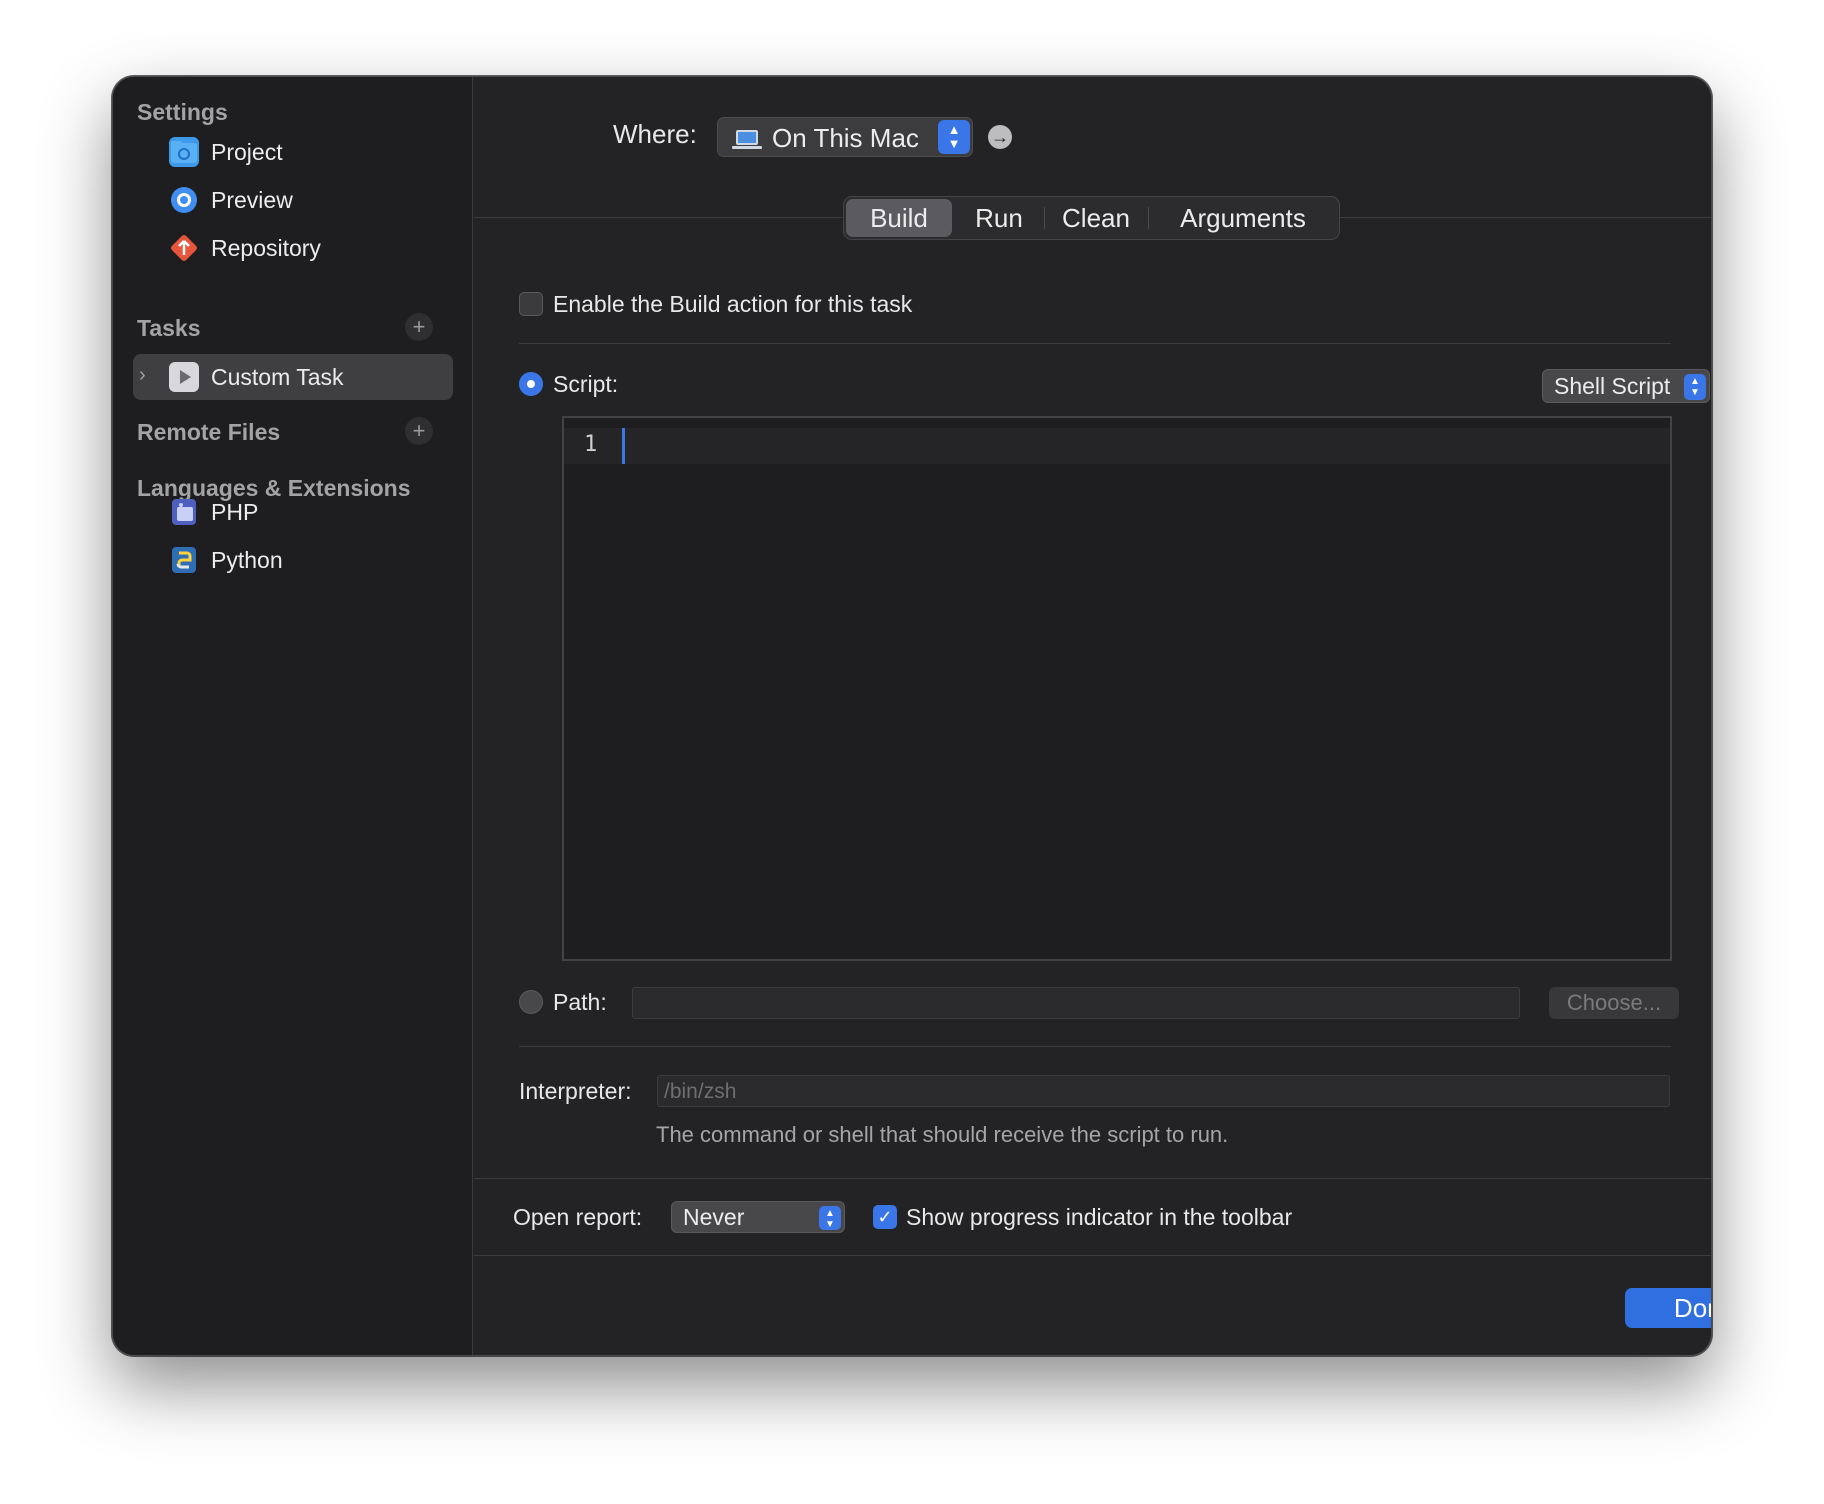  What do you see at coordinates (184, 377) in the screenshot?
I see `play-icon` at bounding box center [184, 377].